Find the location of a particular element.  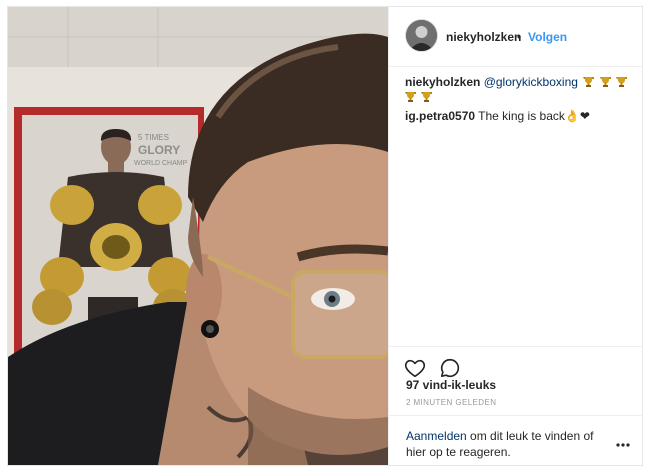

avatar is located at coordinates (421, 35).